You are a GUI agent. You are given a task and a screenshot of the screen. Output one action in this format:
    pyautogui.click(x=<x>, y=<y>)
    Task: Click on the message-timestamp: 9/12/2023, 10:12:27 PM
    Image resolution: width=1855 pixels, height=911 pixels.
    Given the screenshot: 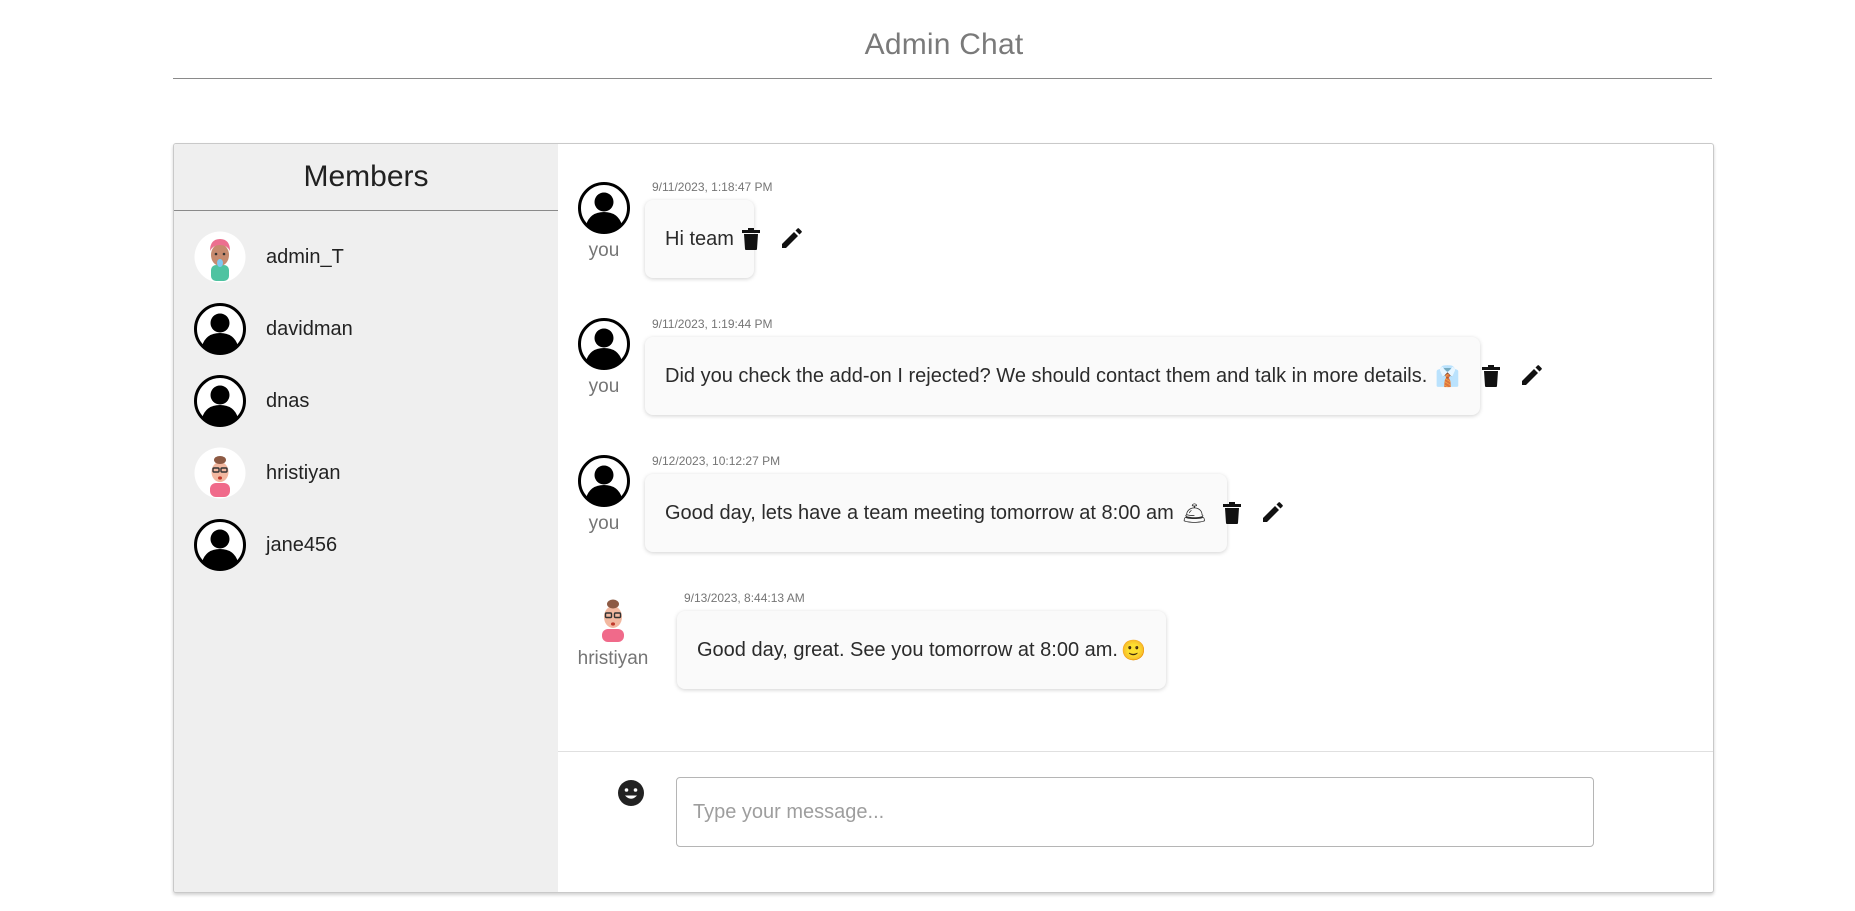 What is the action you would take?
    pyautogui.click(x=716, y=461)
    